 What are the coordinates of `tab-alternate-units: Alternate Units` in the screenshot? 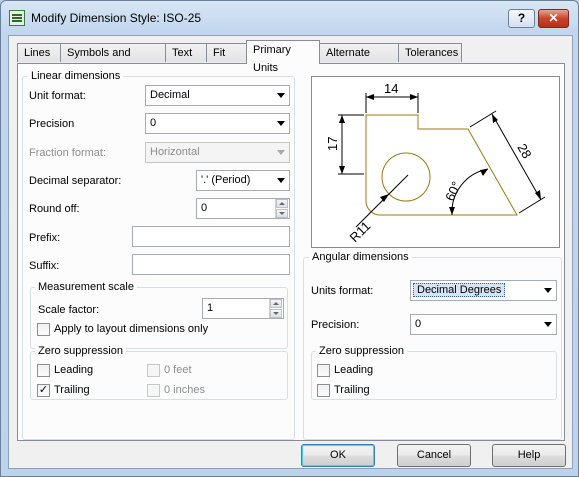 It's located at (359, 60).